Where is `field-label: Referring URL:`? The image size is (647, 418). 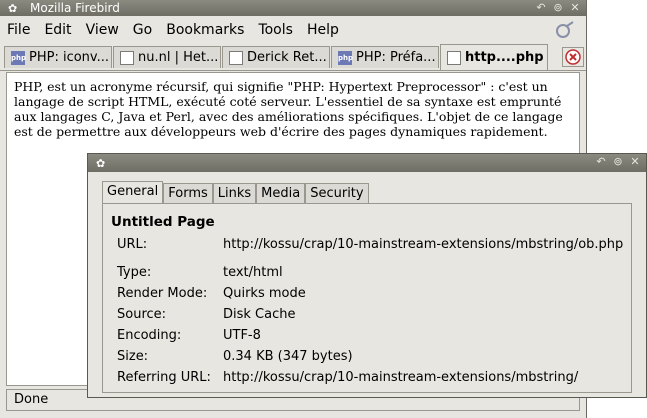
field-label: Referring URL: is located at coordinates (164, 377).